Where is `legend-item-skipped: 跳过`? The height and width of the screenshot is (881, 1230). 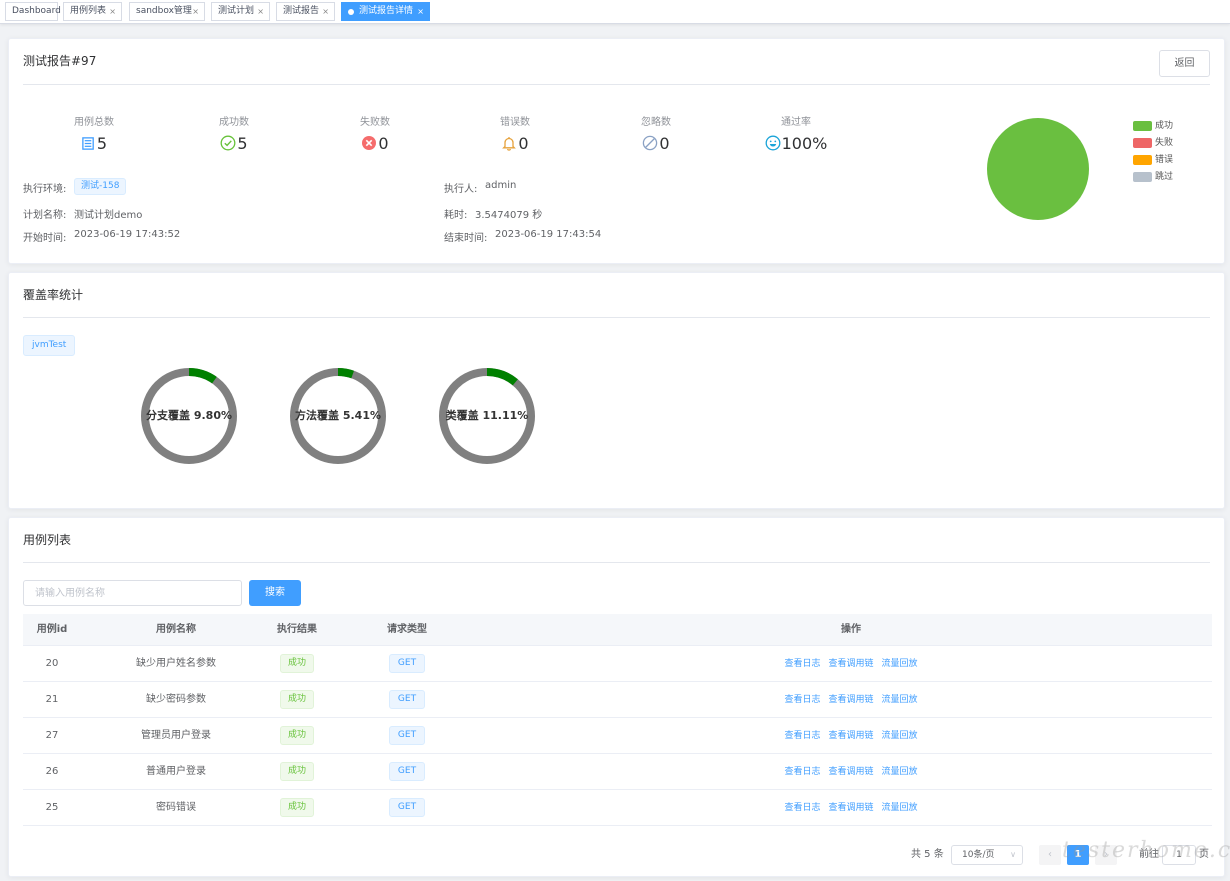 legend-item-skipped: 跳过 is located at coordinates (1173, 177).